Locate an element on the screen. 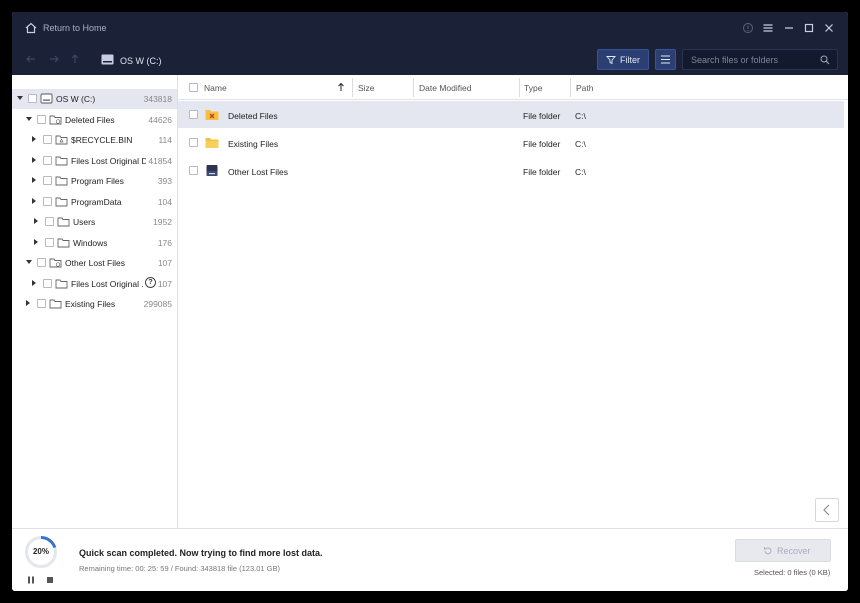  recycle-folder-icon is located at coordinates (61, 140).